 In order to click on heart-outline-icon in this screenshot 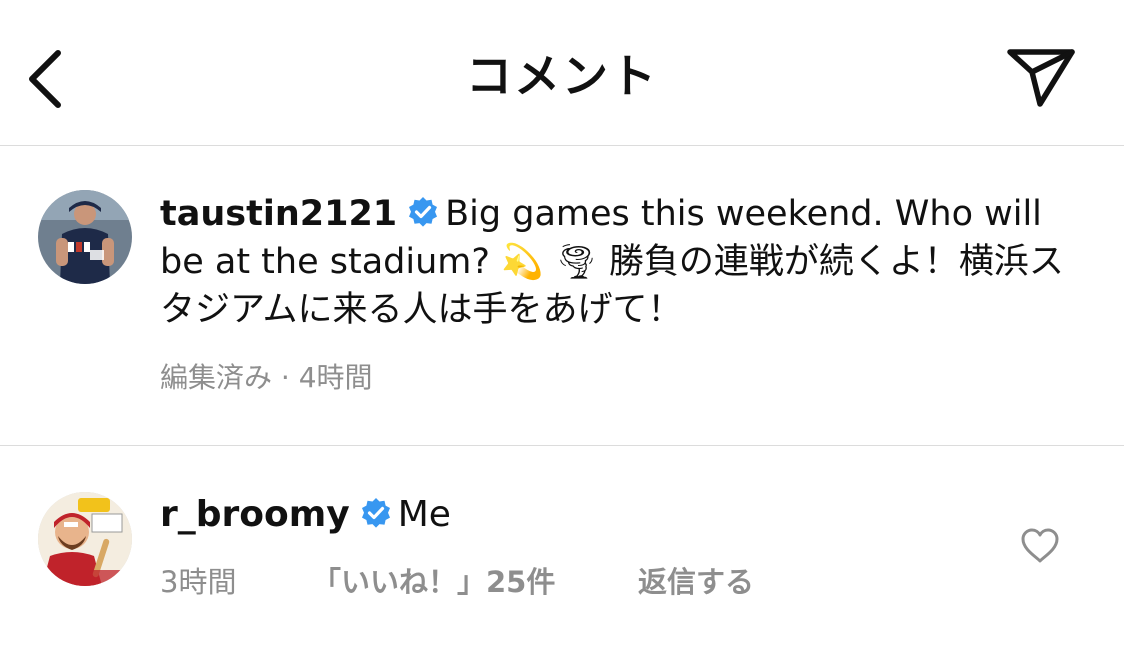, I will do `click(1040, 545)`.